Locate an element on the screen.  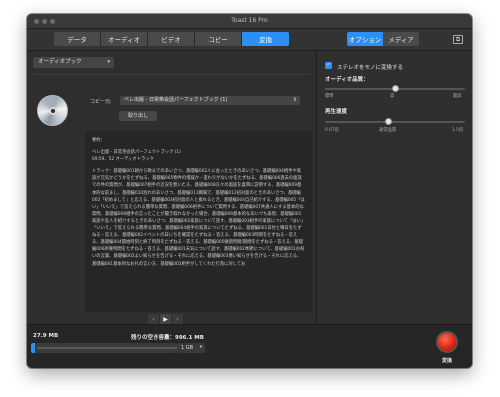
format-dropdown: オーディオブック ▾ is located at coordinates (73, 62).